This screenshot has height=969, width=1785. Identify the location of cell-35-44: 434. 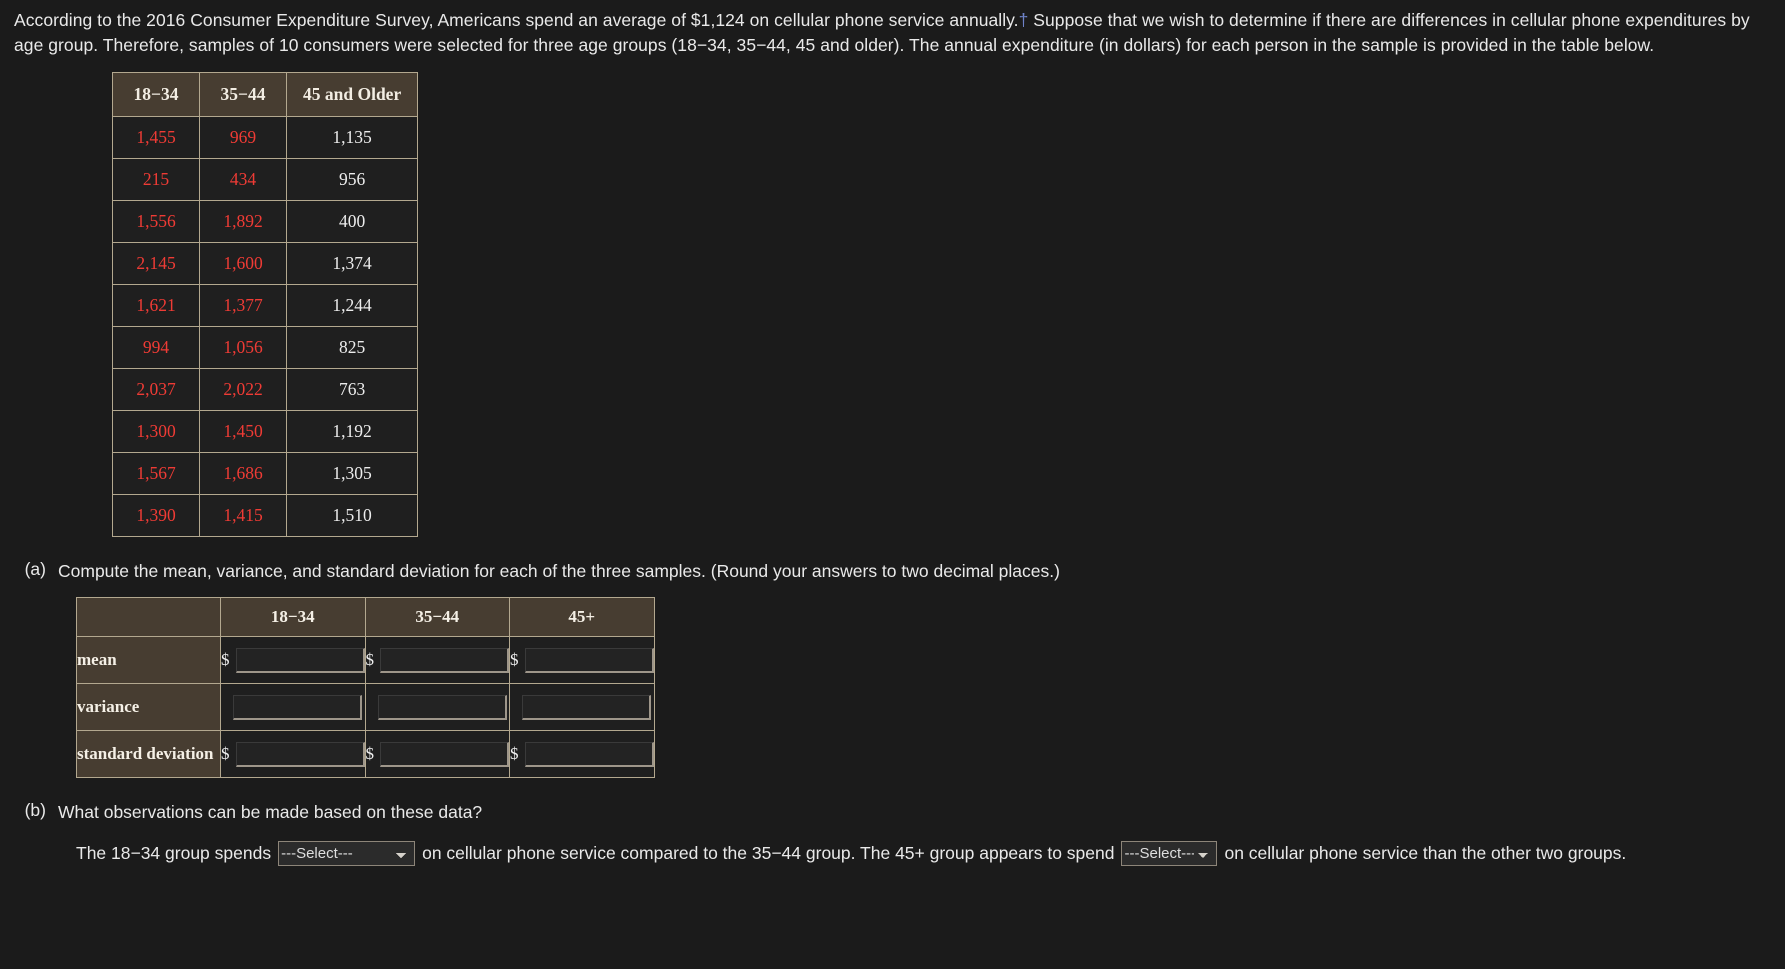
(243, 179).